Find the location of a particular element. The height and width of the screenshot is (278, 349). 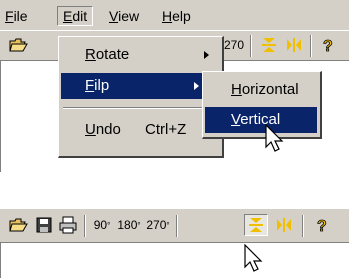

rotate-90-button: 90 ° is located at coordinates (102, 225).